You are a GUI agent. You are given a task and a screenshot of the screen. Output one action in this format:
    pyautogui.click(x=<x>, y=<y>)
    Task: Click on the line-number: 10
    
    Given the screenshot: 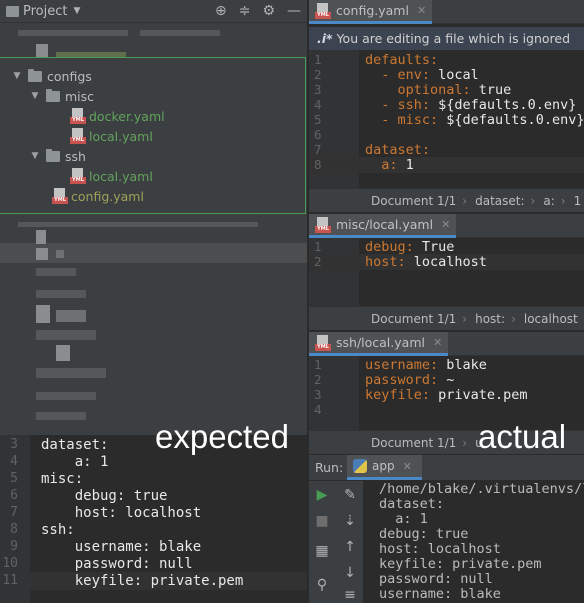 What is the action you would take?
    pyautogui.click(x=10, y=563)
    